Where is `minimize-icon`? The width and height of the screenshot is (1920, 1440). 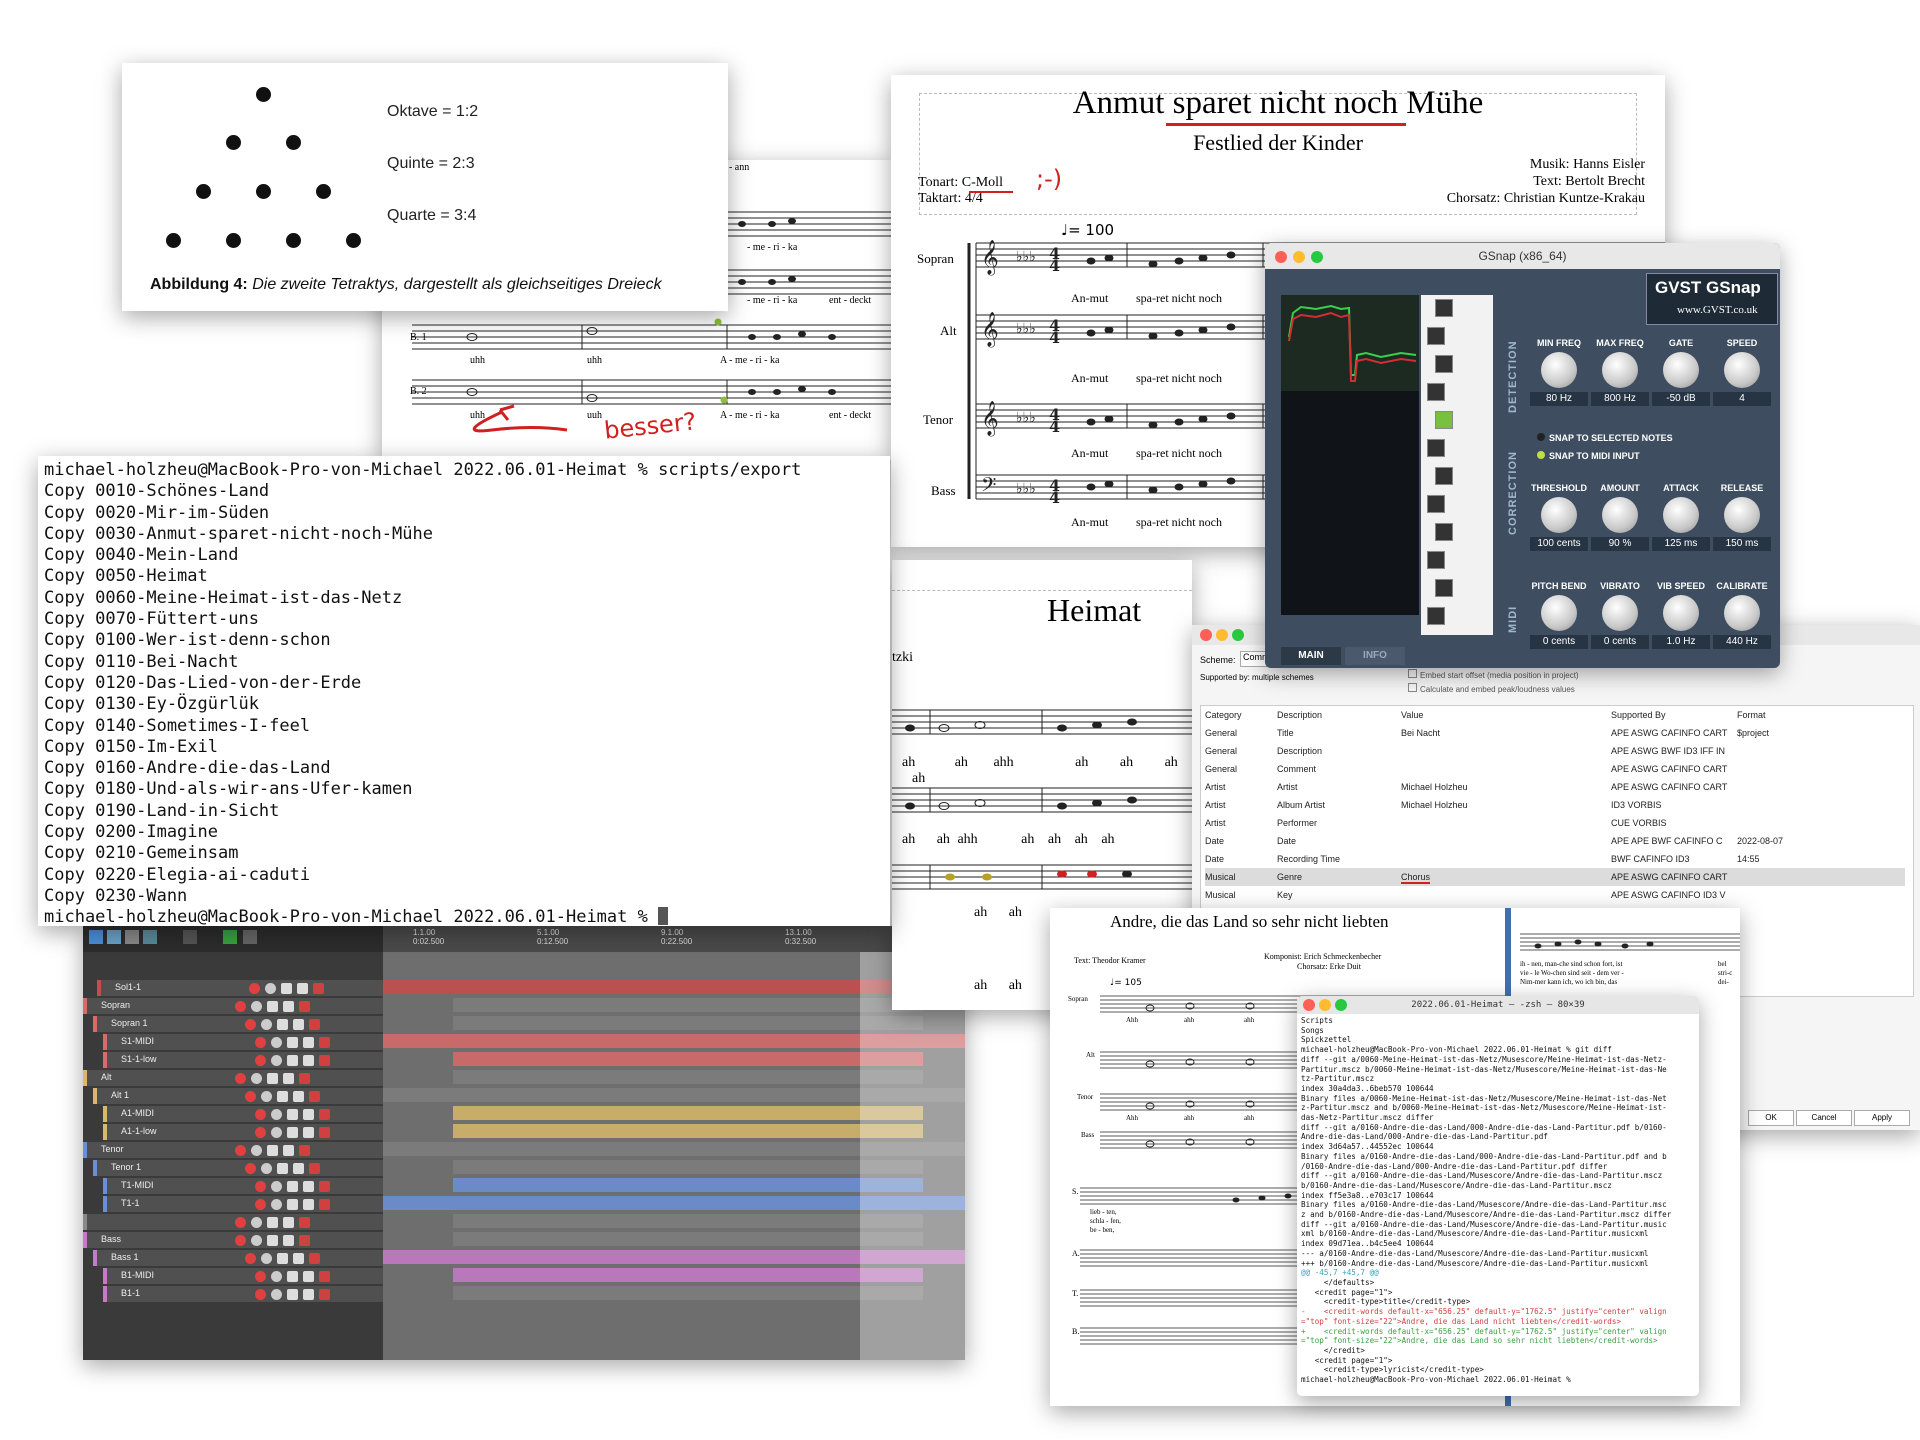
minimize-icon is located at coordinates (1325, 1005).